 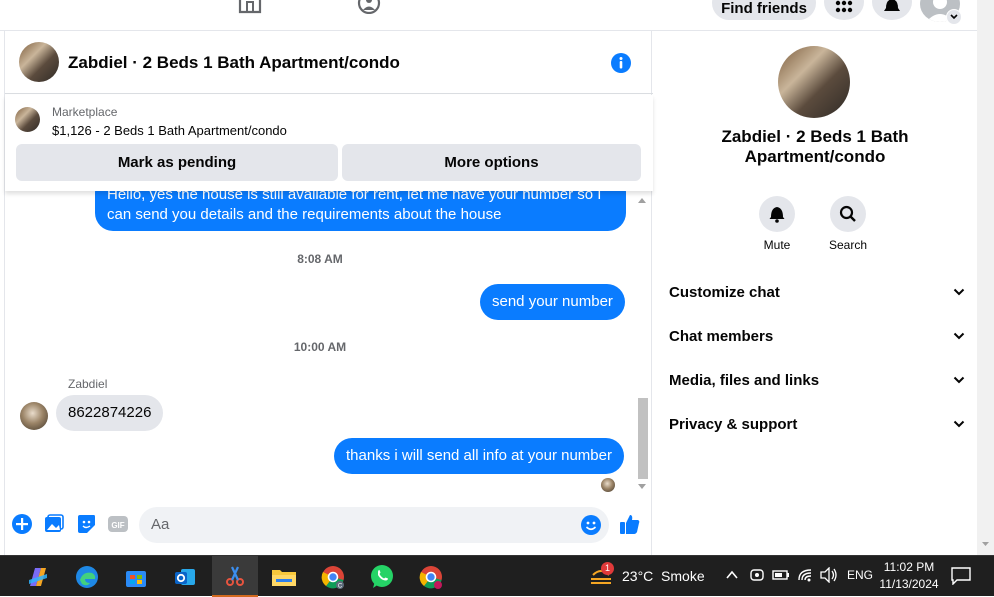 What do you see at coordinates (817, 336) in the screenshot?
I see `chat-members-section: Chat members` at bounding box center [817, 336].